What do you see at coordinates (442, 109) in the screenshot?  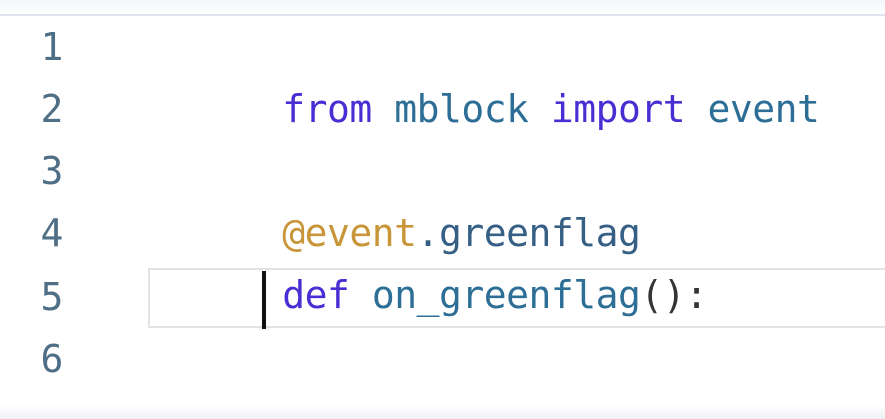 I see `code-line-2: 2` at bounding box center [442, 109].